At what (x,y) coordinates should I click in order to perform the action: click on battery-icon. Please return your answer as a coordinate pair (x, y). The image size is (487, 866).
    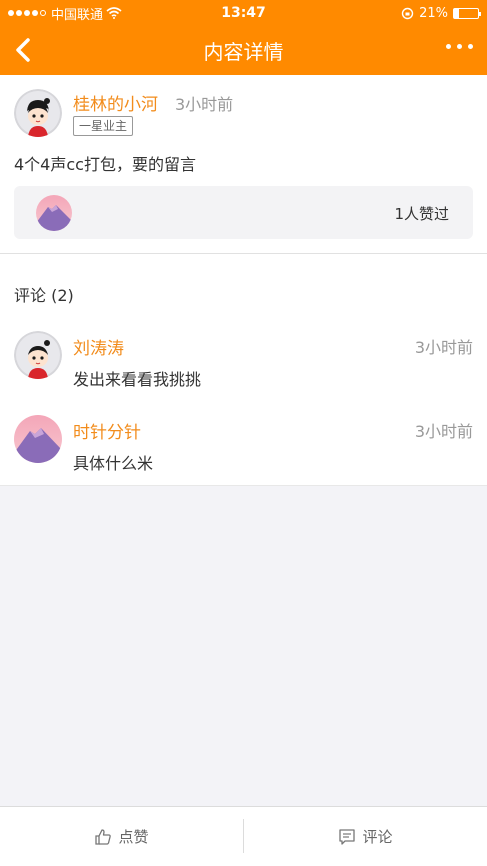
    Looking at the image, I should click on (467, 13).